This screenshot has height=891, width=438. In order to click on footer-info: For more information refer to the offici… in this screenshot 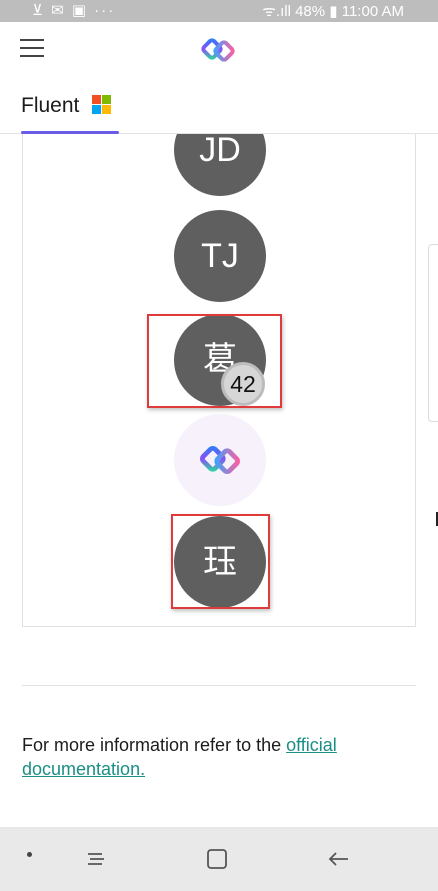, I will do `click(212, 757)`.